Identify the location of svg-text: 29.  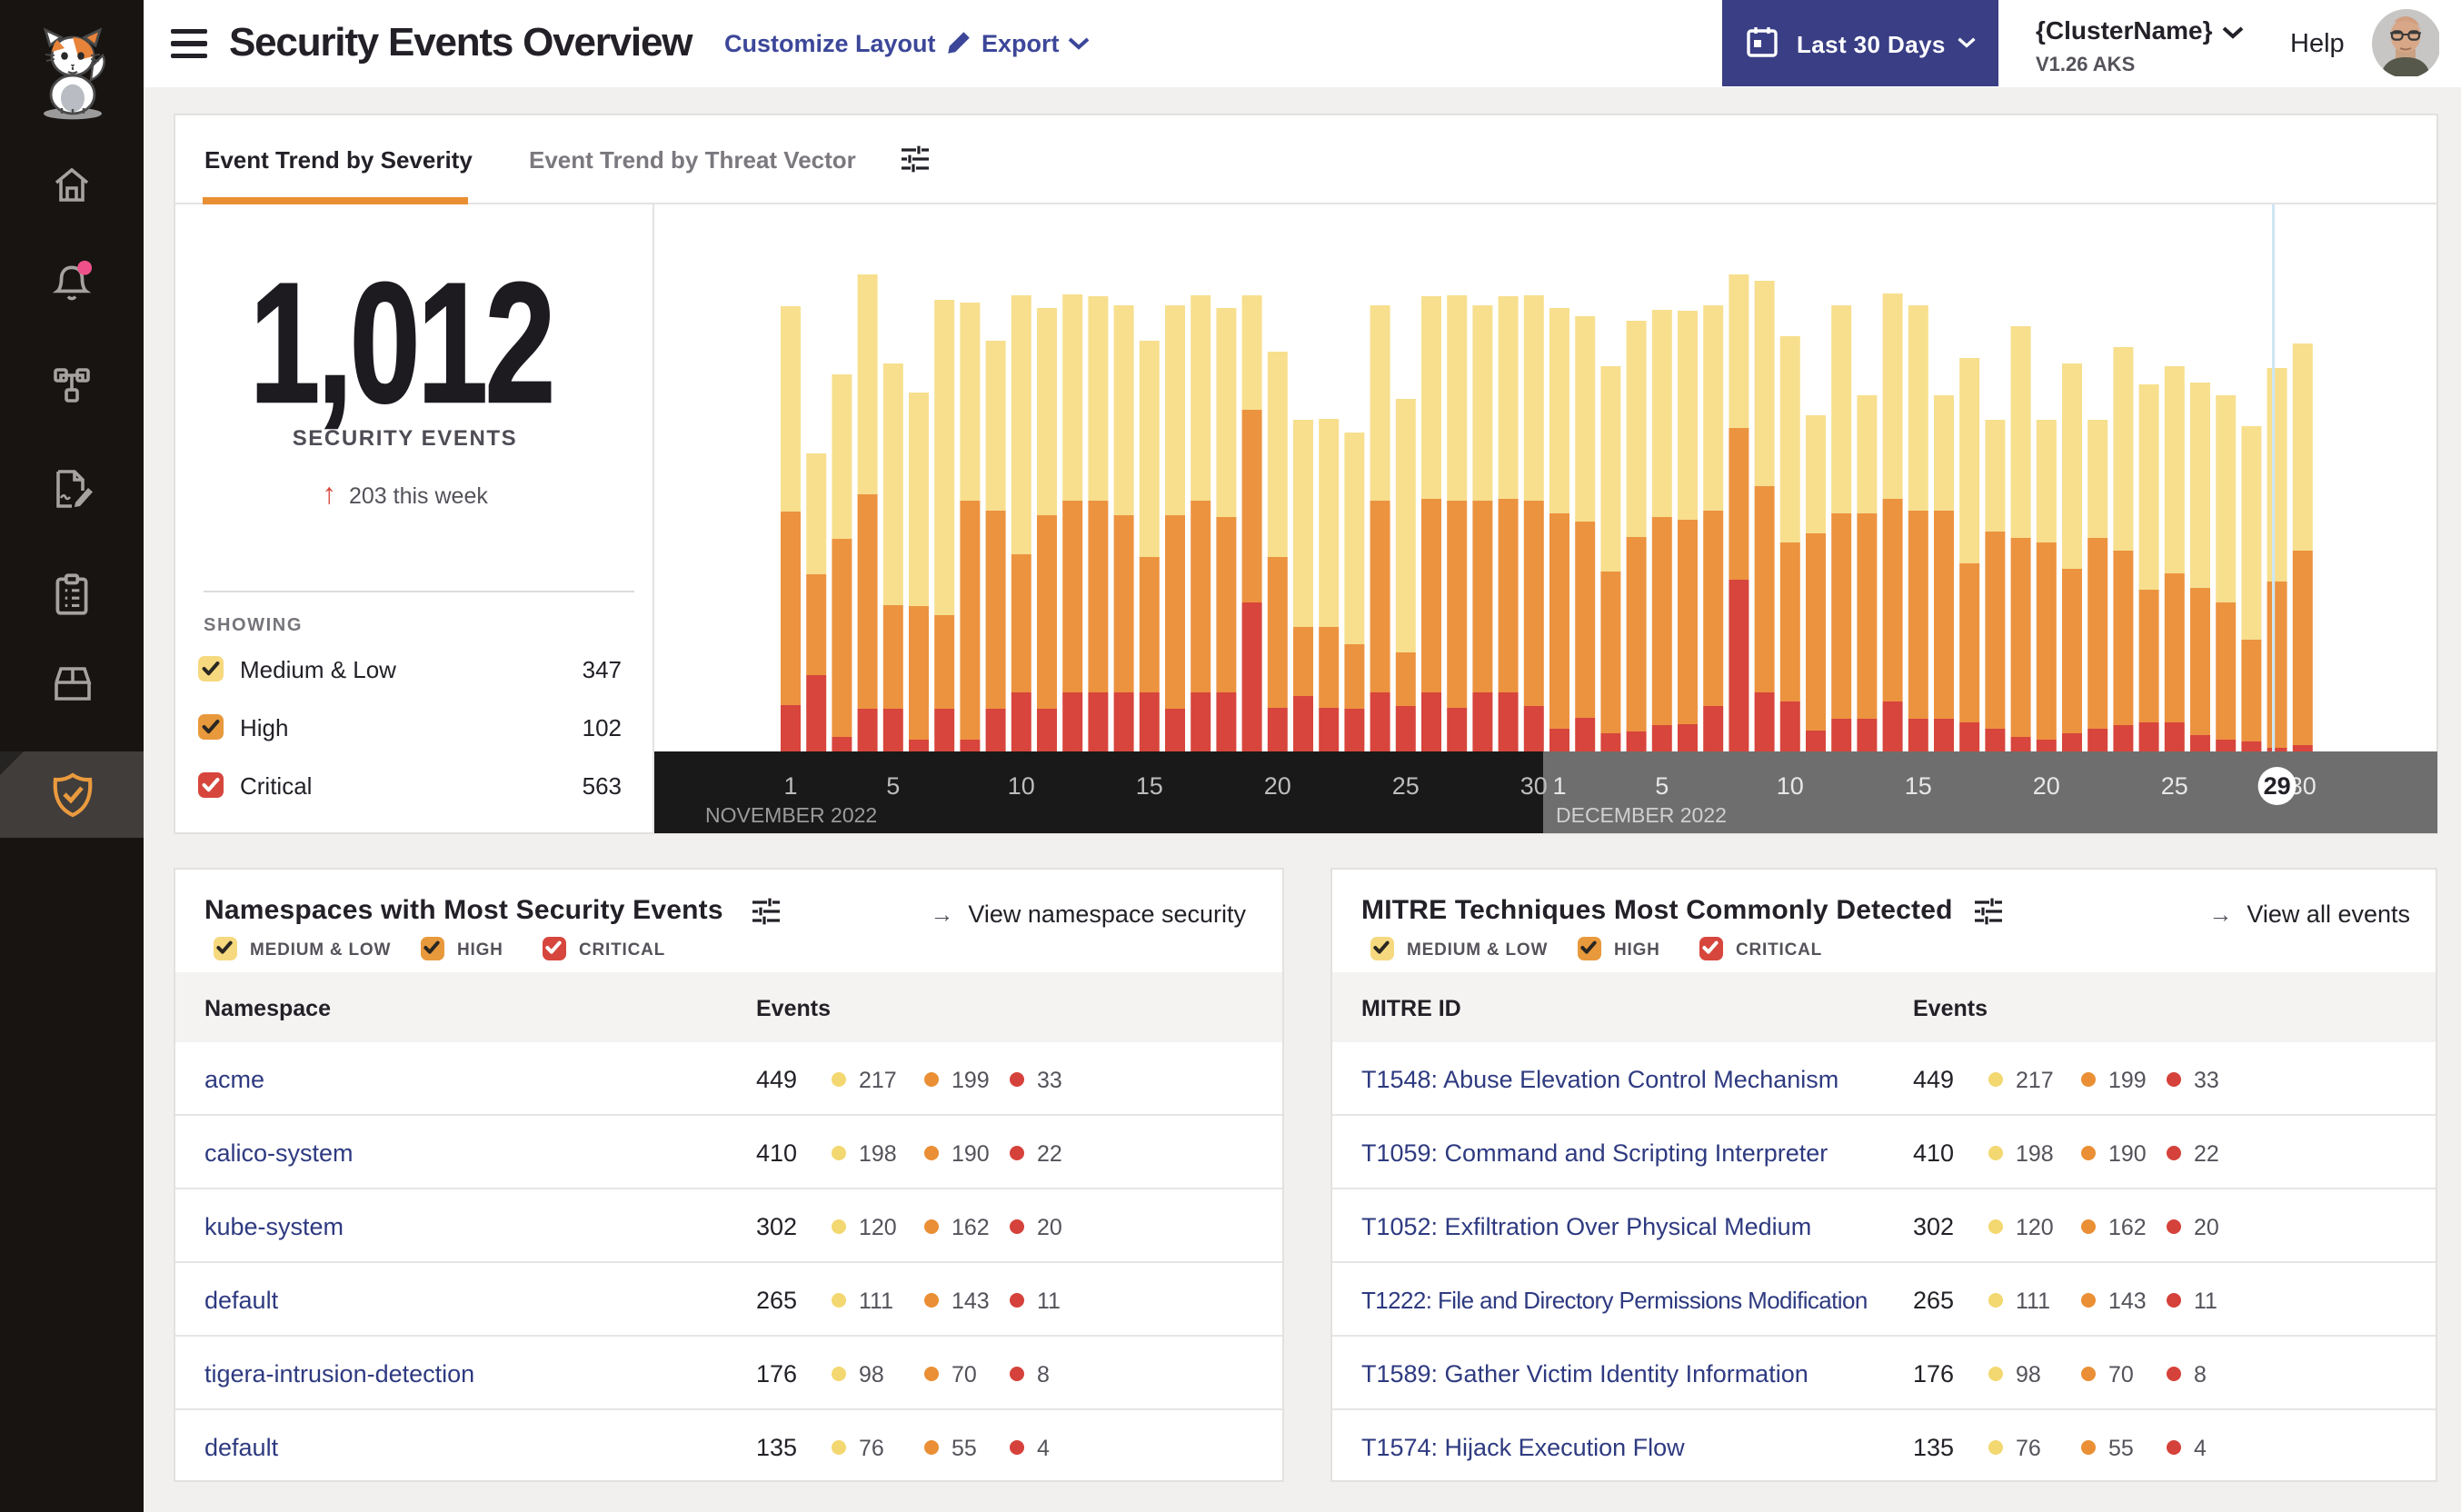
(2277, 786).